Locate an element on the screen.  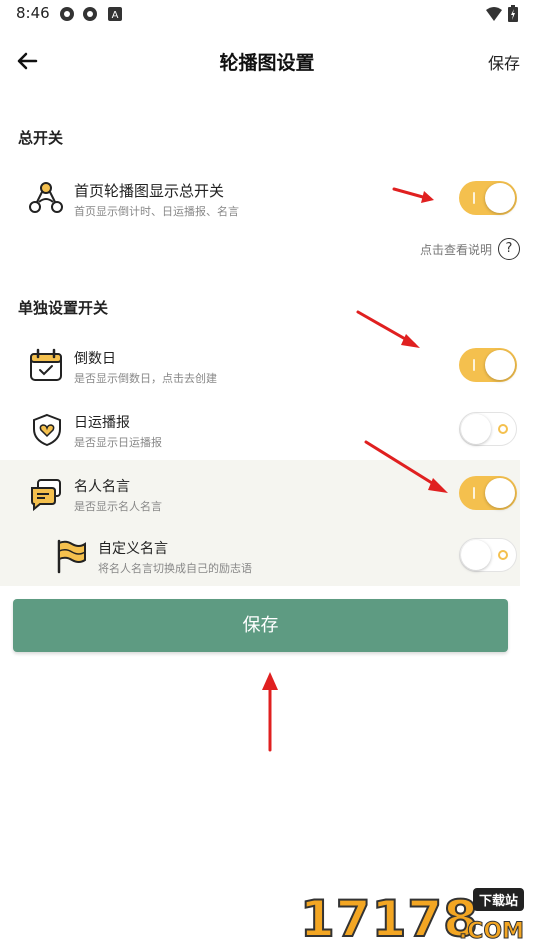
watermark-logo: 17178 下载站 .COM is located at coordinates (414, 917).